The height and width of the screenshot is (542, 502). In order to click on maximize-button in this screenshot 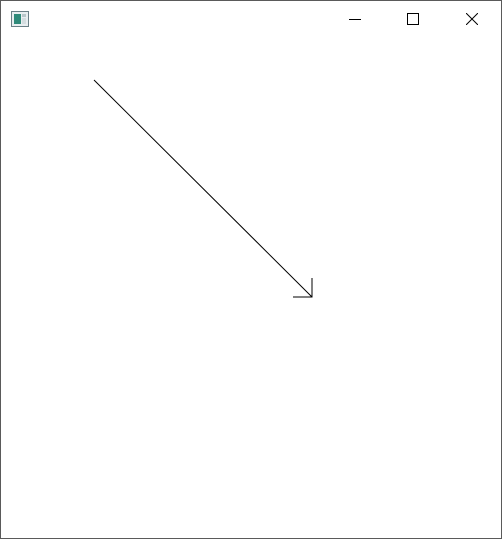, I will do `click(413, 19)`.